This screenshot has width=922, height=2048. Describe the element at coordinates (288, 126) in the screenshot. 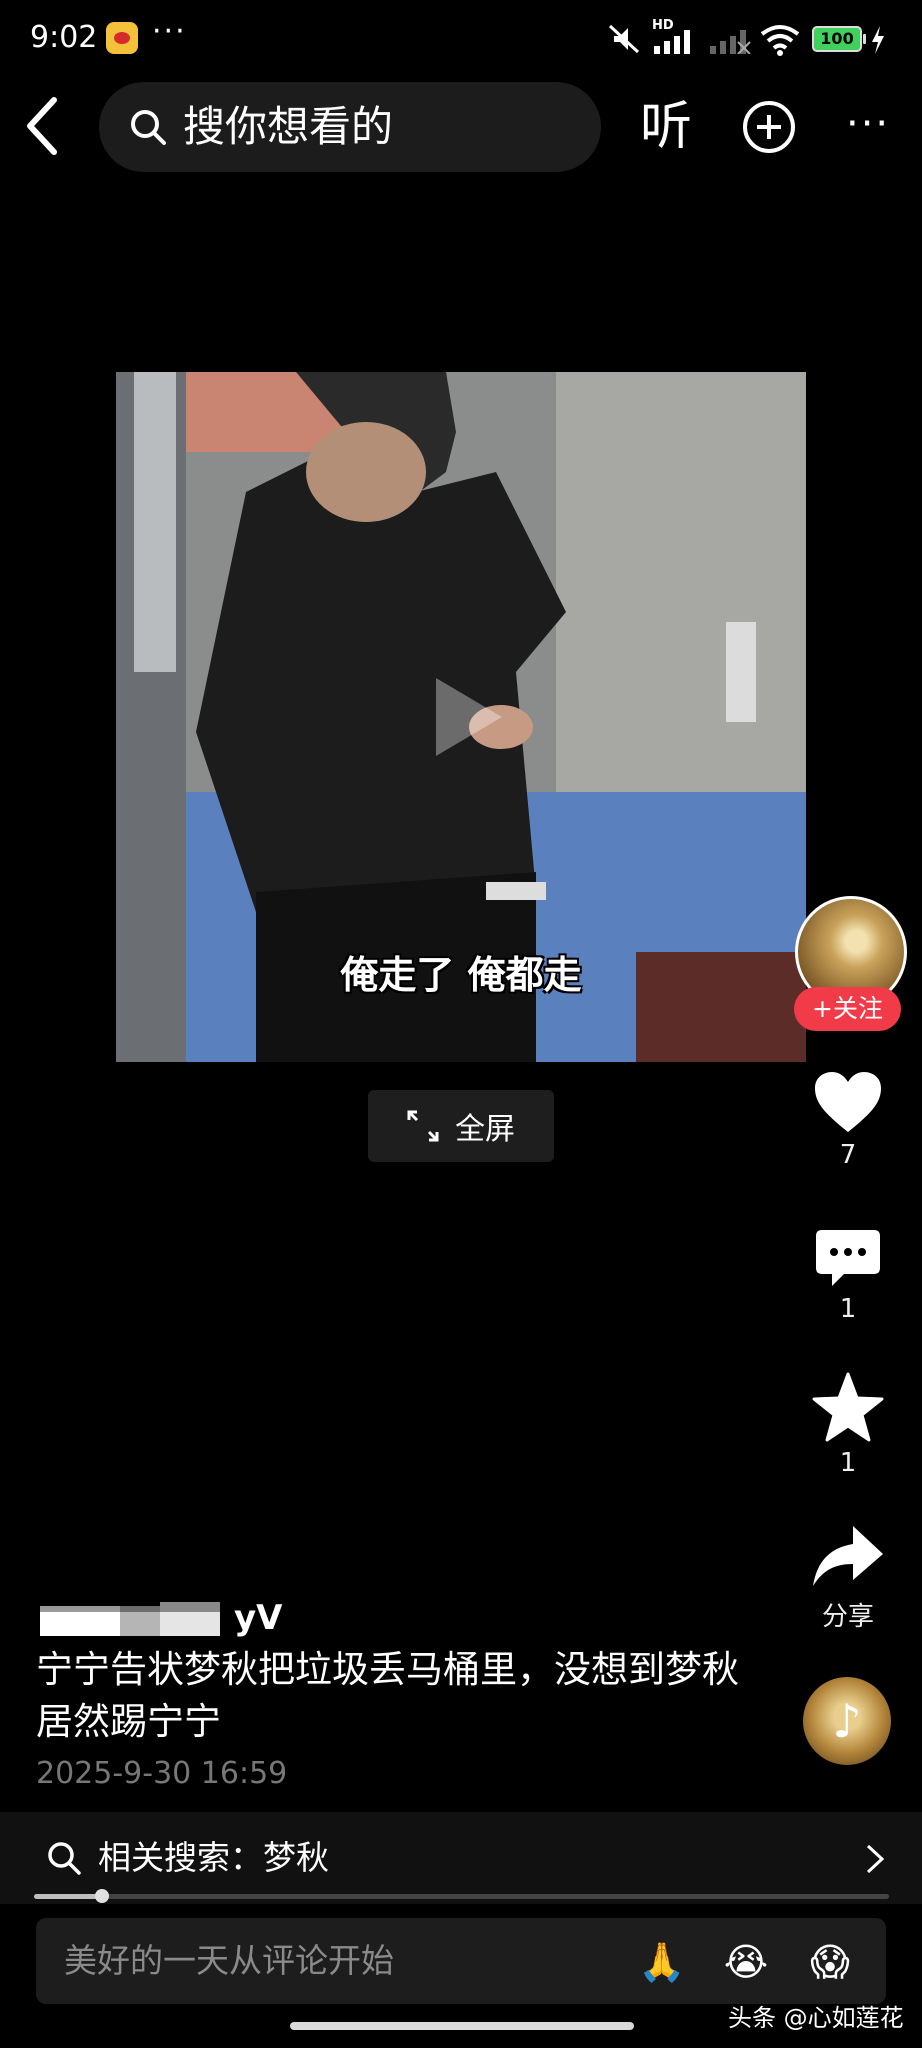

I see `search-placeholder: 搜你想看的` at that location.